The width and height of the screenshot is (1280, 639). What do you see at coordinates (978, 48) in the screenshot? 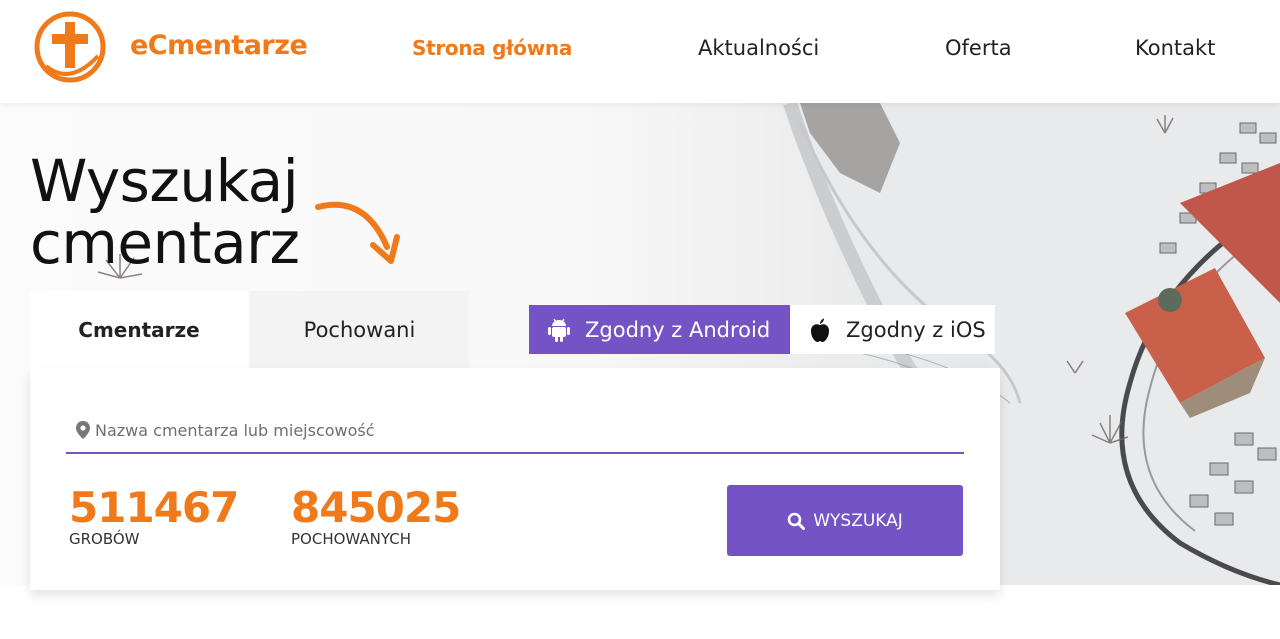
I see `nav-item-offer: Oferta` at bounding box center [978, 48].